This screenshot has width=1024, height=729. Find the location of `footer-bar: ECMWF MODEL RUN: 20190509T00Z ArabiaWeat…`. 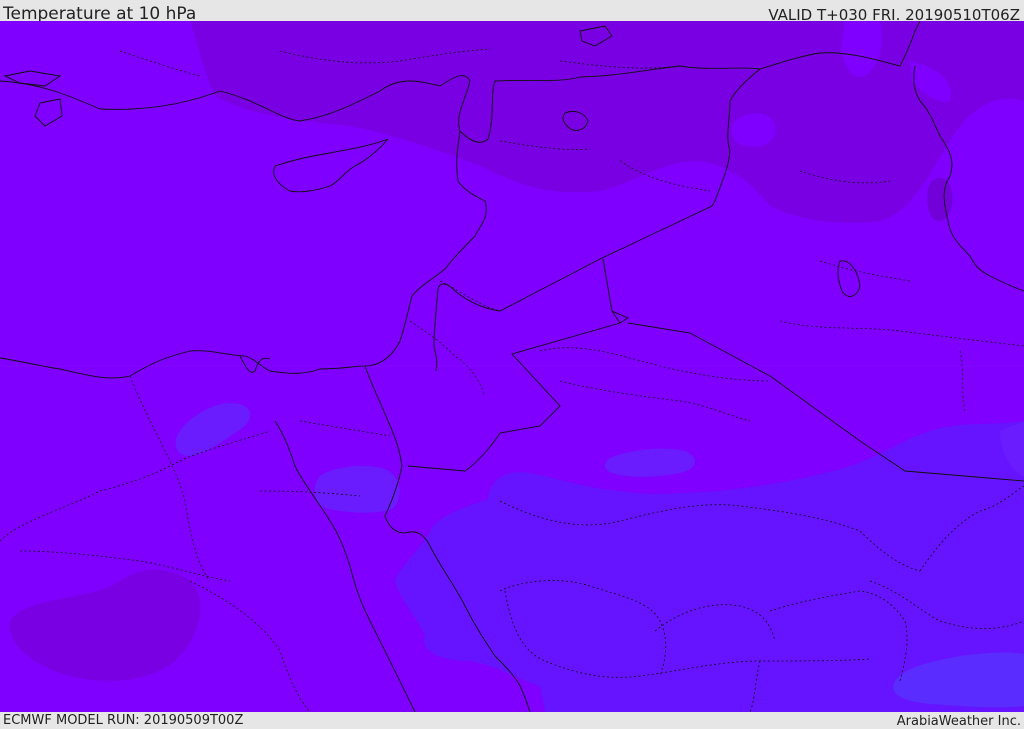

footer-bar: ECMWF MODEL RUN: 20190509T00Z ArabiaWeat… is located at coordinates (512, 720).